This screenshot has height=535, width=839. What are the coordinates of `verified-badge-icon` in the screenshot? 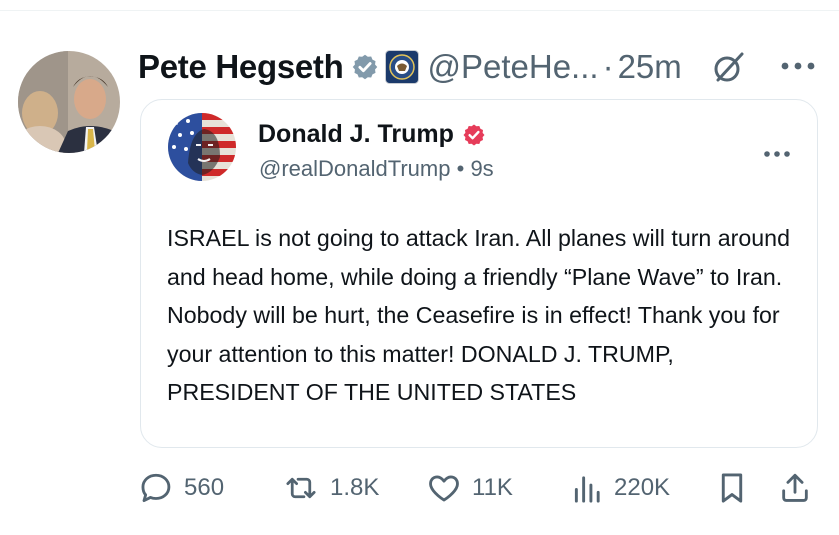 It's located at (365, 67).